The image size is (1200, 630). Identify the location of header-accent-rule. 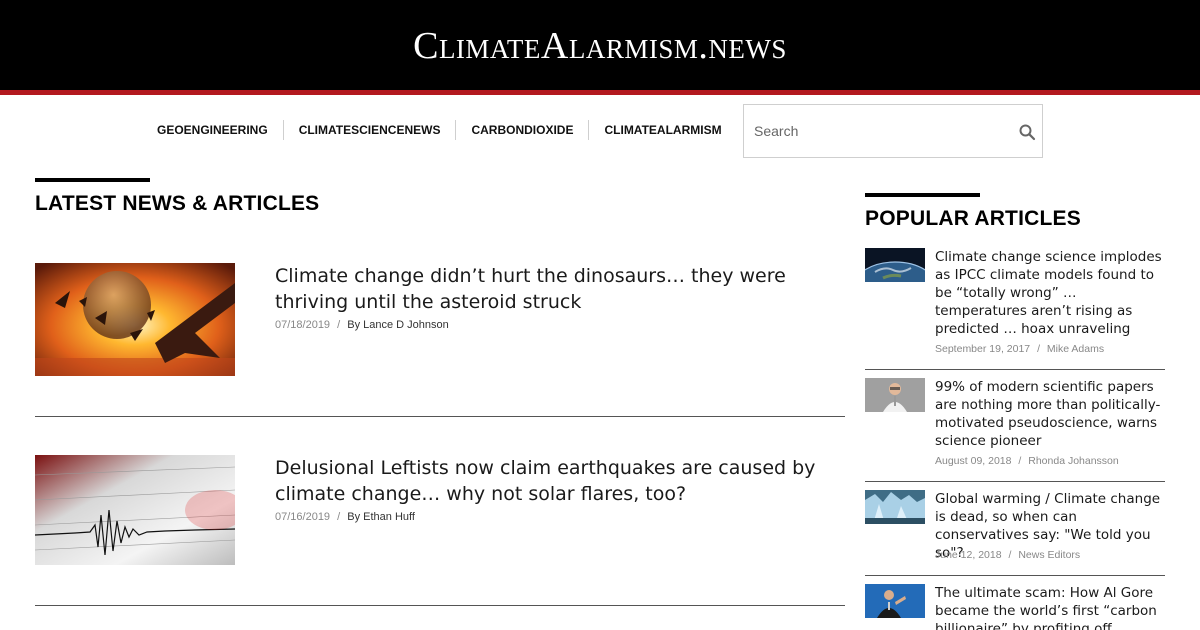
(600, 92).